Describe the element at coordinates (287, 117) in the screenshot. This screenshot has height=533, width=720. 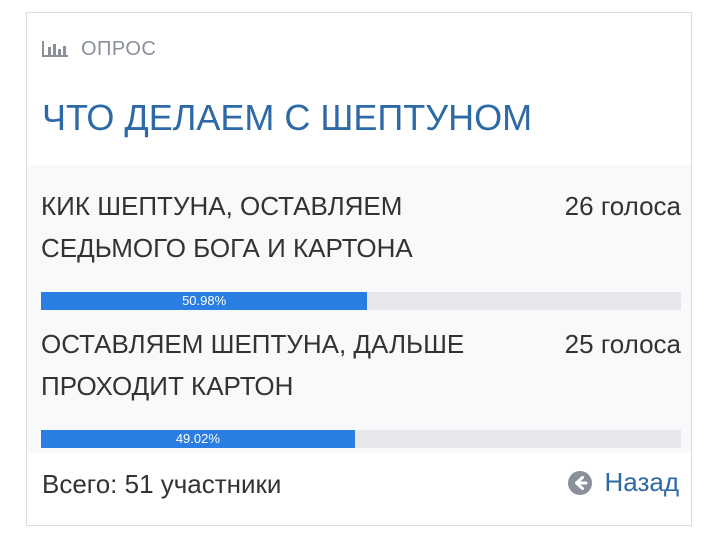
I see `poll-title: ЧТО ДЕЛАЕМ С ШЕПТУНОМ` at that location.